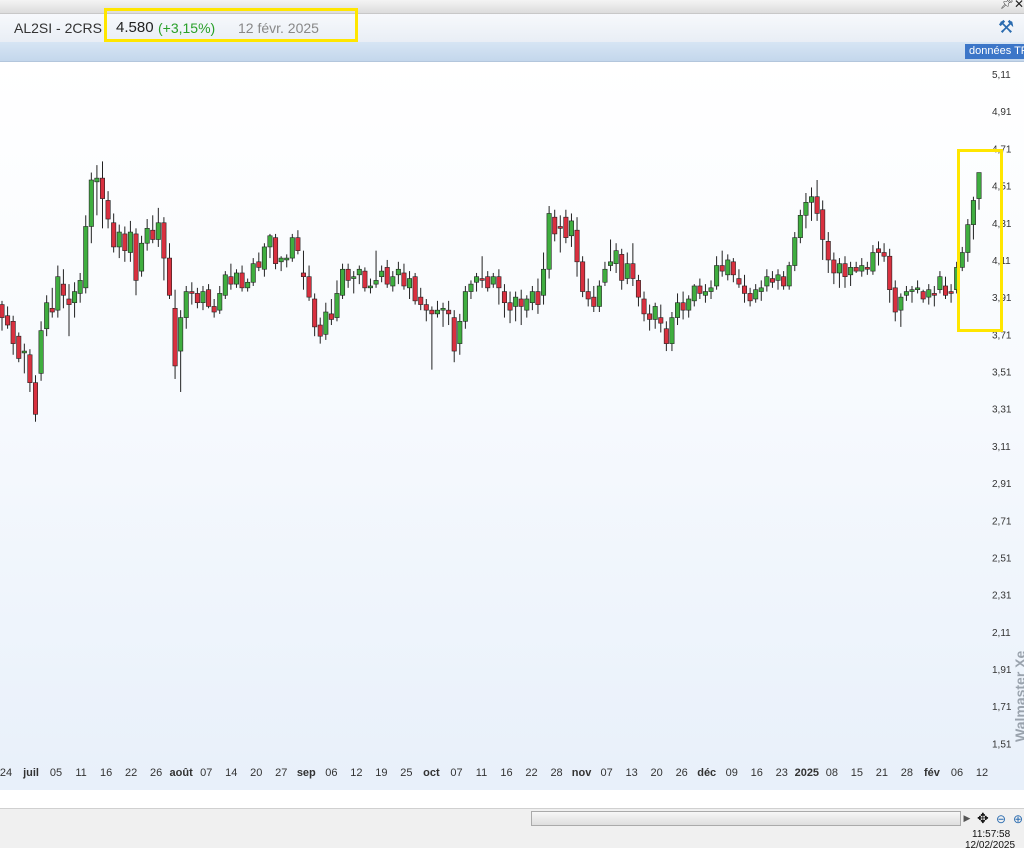 This screenshot has height=851, width=1024. Describe the element at coordinates (1006, 27) in the screenshot. I see `tools-icon: ⚒` at that location.